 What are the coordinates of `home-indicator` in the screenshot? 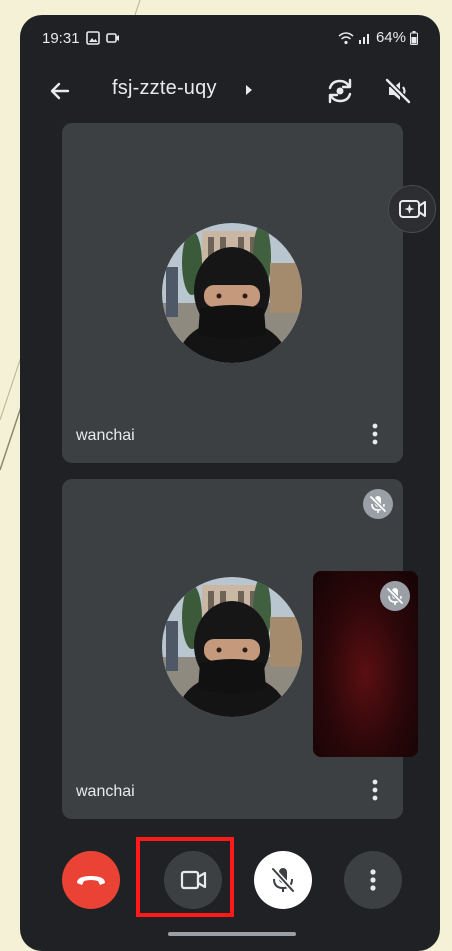 It's located at (232, 934).